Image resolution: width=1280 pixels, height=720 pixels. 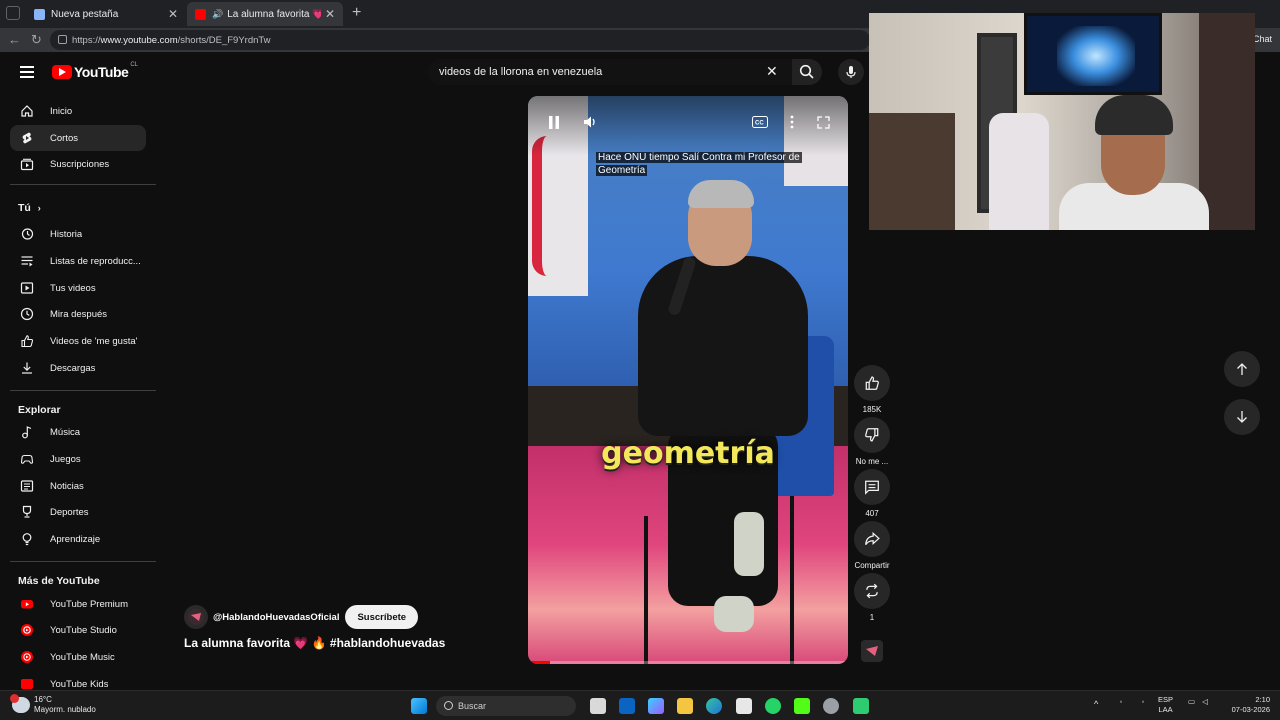 I want to click on task-view-icon, so click(x=598, y=706).